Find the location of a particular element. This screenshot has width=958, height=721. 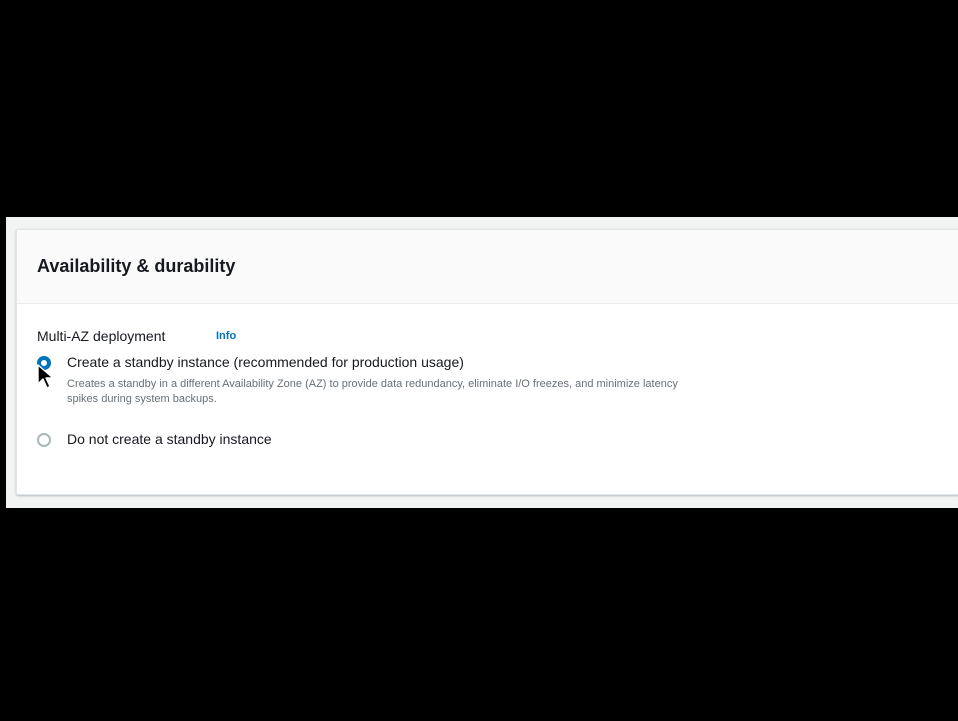

panel-header: Availability & durability is located at coordinates (487, 267).